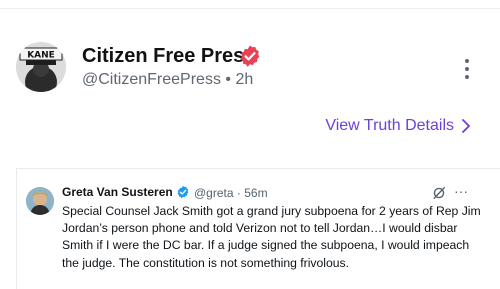 Image resolution: width=500 pixels, height=289 pixels. Describe the element at coordinates (439, 193) in the screenshot. I see `grok-icon` at that location.